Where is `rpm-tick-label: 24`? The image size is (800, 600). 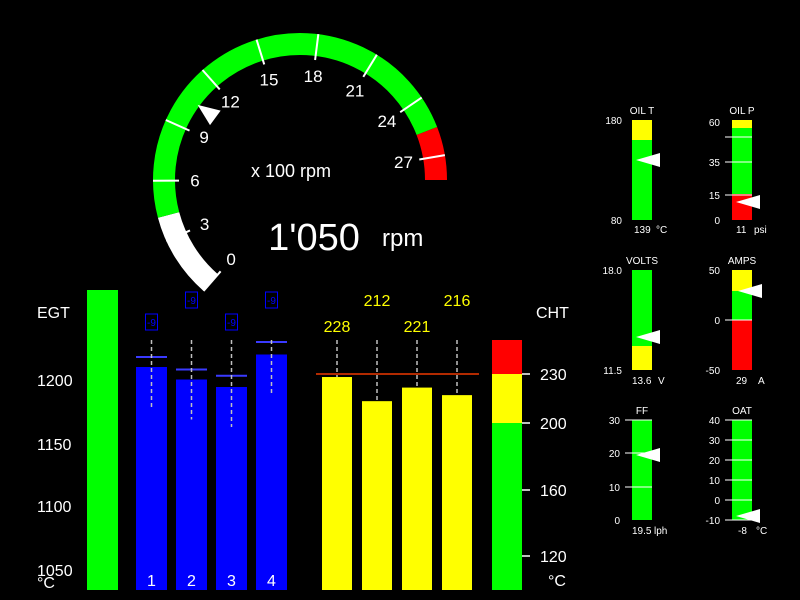 rpm-tick-label: 24 is located at coordinates (386, 121).